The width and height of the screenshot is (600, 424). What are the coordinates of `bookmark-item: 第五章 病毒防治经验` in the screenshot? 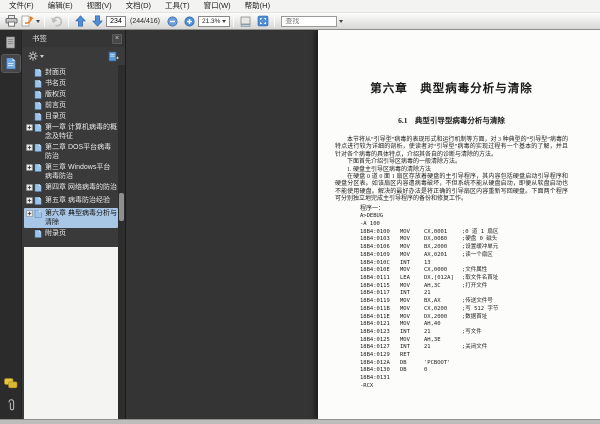 It's located at (71, 201).